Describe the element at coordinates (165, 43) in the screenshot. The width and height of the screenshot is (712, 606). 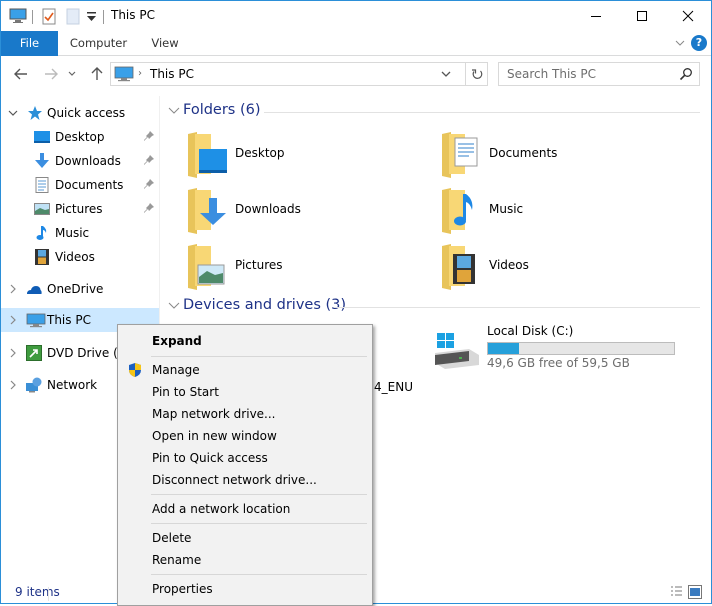
I see `tab-view: View` at that location.